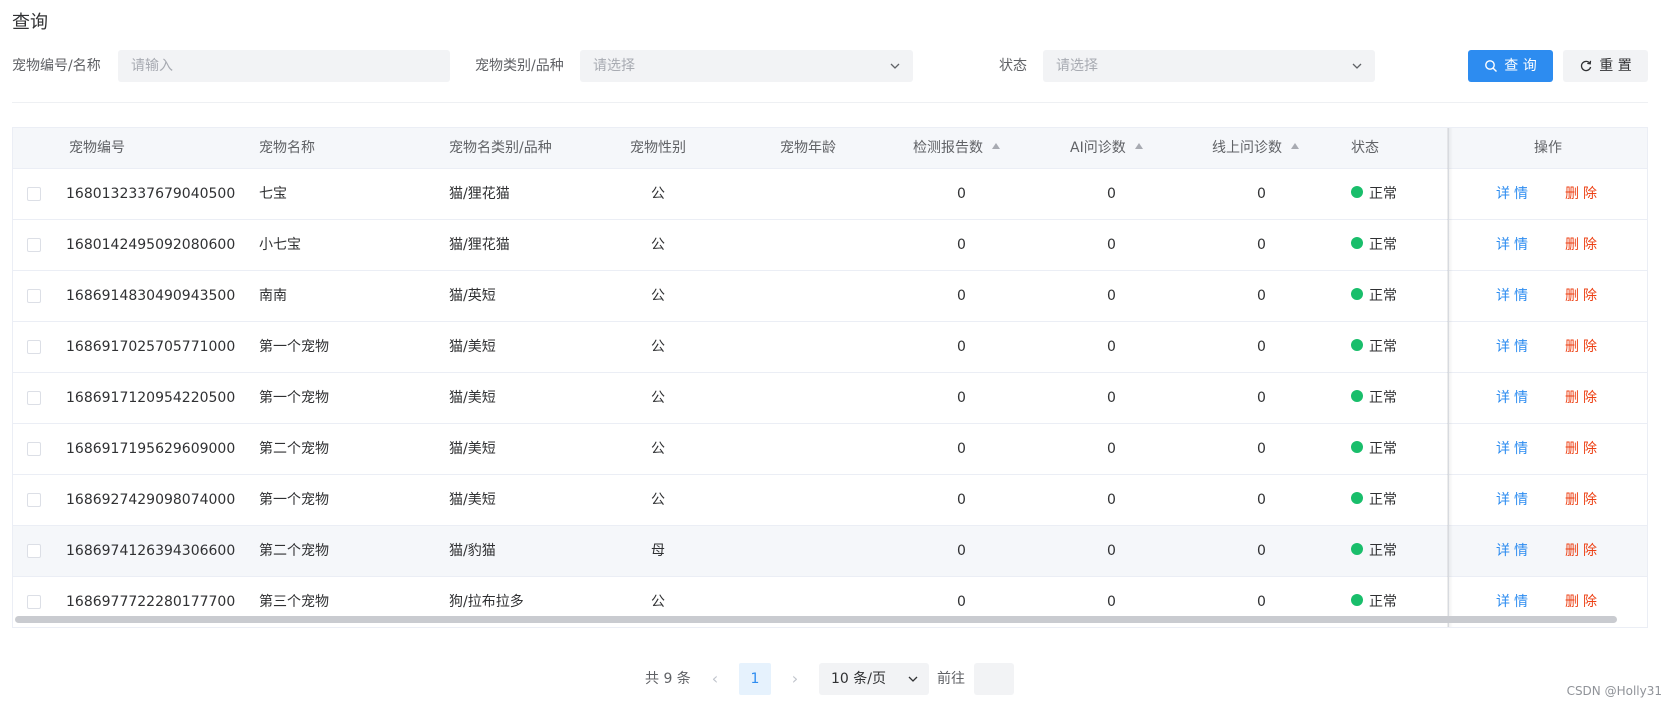 The height and width of the screenshot is (710, 1670). What do you see at coordinates (830, 398) in the screenshot?
I see `table-row: 1686917120954220500 第一个宠物 猫/美短 公 0 0 0 正常 详情 删除` at bounding box center [830, 398].